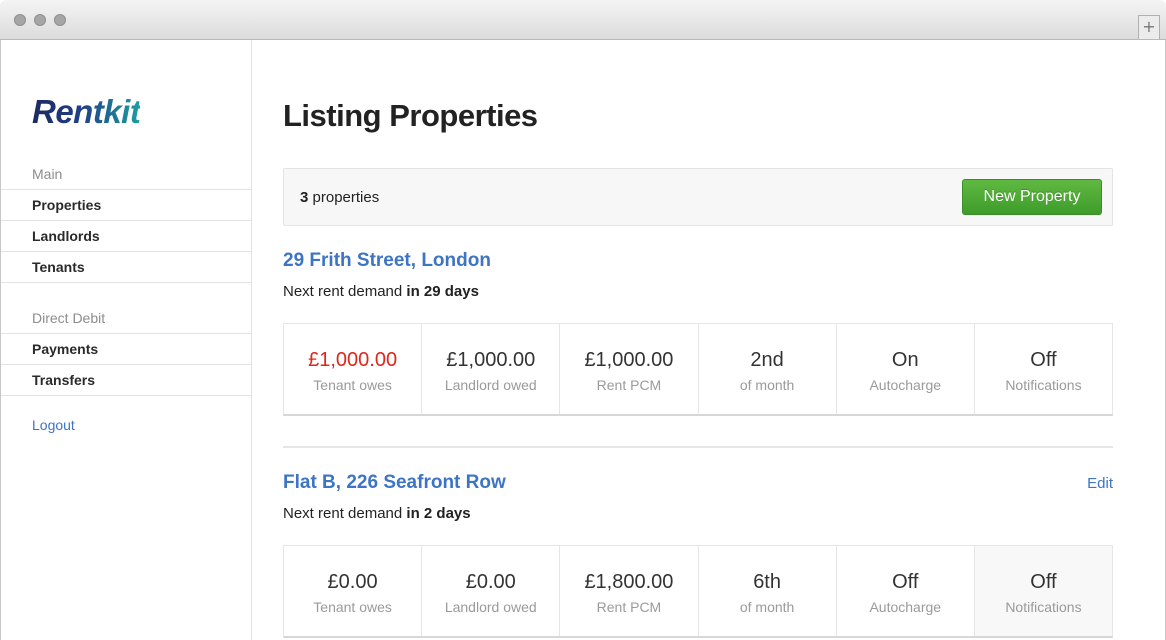 The height and width of the screenshot is (640, 1166). I want to click on stat-value: £1,800.00, so click(629, 582).